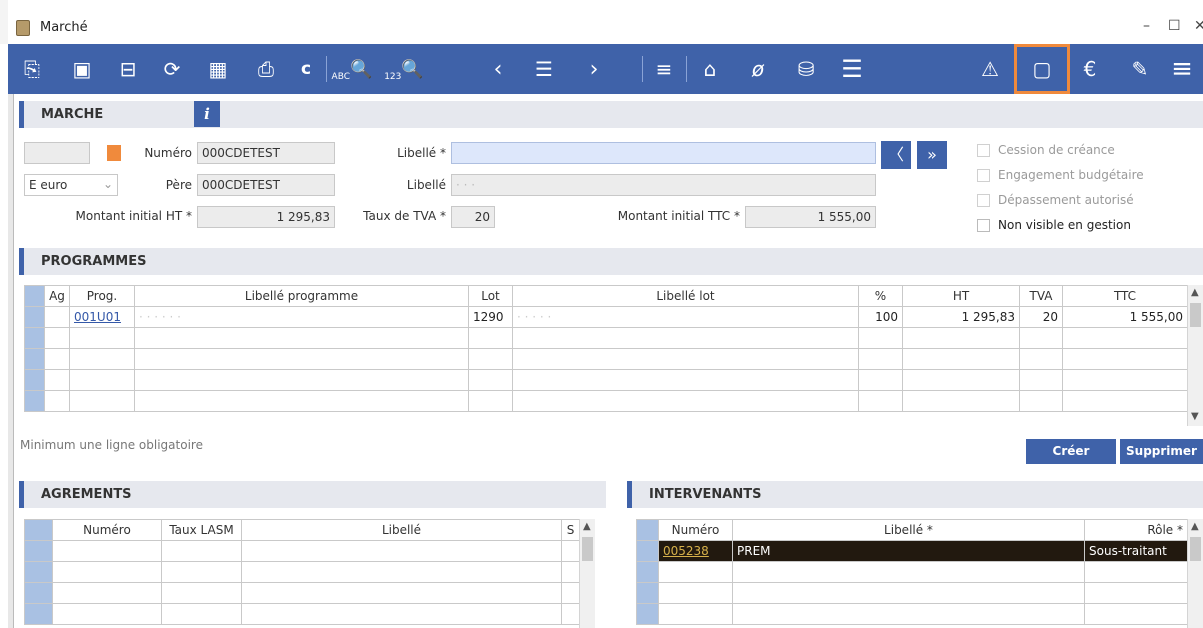 This screenshot has height=628, width=1203. I want to click on intervenants-scrollbar: ▲, so click(1195, 573).